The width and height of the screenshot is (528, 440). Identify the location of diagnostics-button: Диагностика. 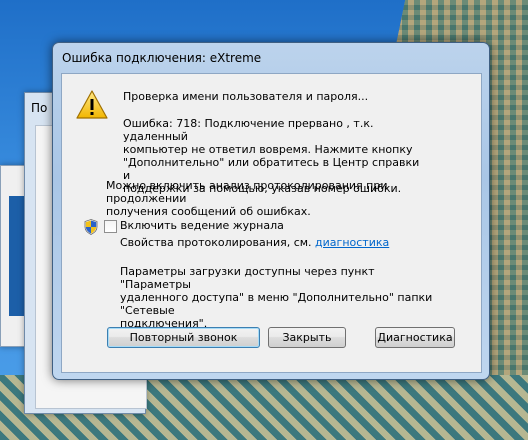
(415, 337).